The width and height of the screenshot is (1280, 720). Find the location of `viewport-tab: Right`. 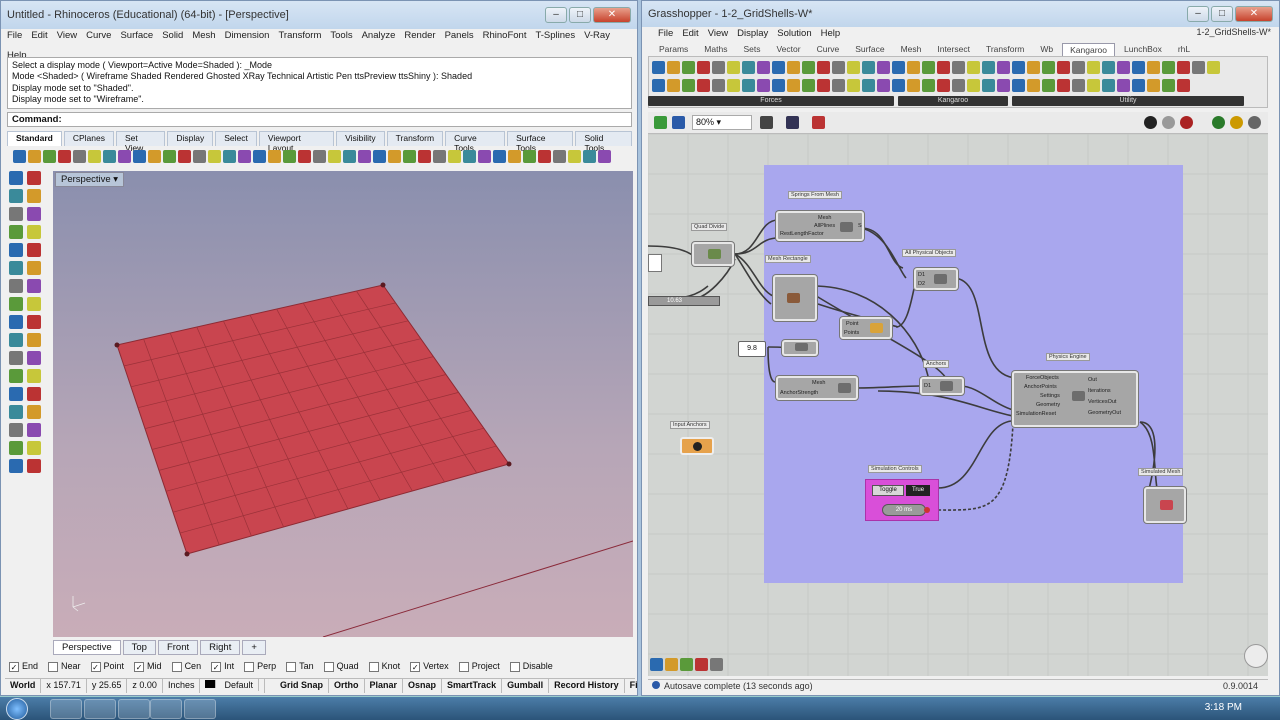

viewport-tab: Right is located at coordinates (220, 647).